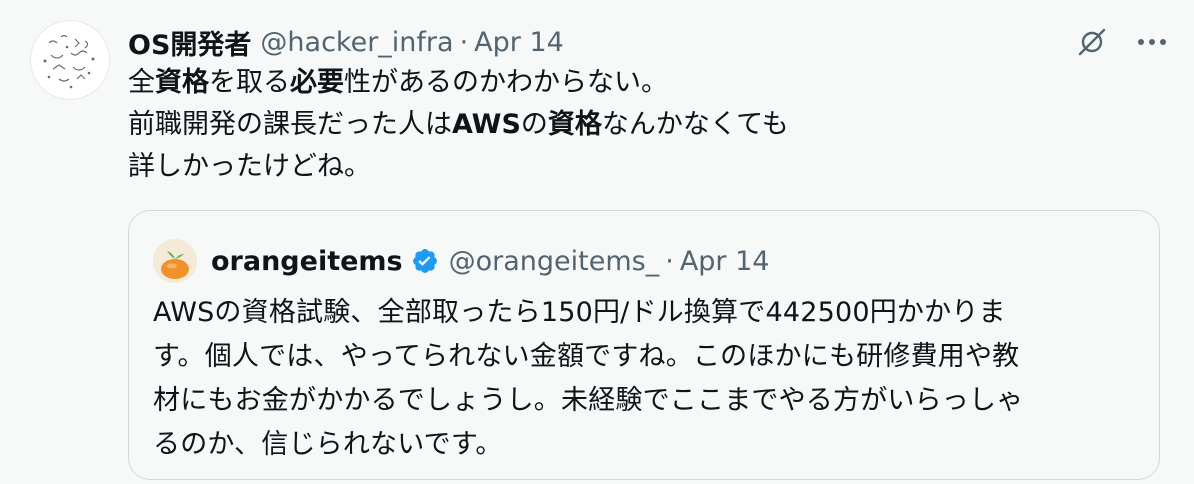 The image size is (1194, 484). Describe the element at coordinates (141, 82) in the screenshot. I see `text-segment: 全` at that location.